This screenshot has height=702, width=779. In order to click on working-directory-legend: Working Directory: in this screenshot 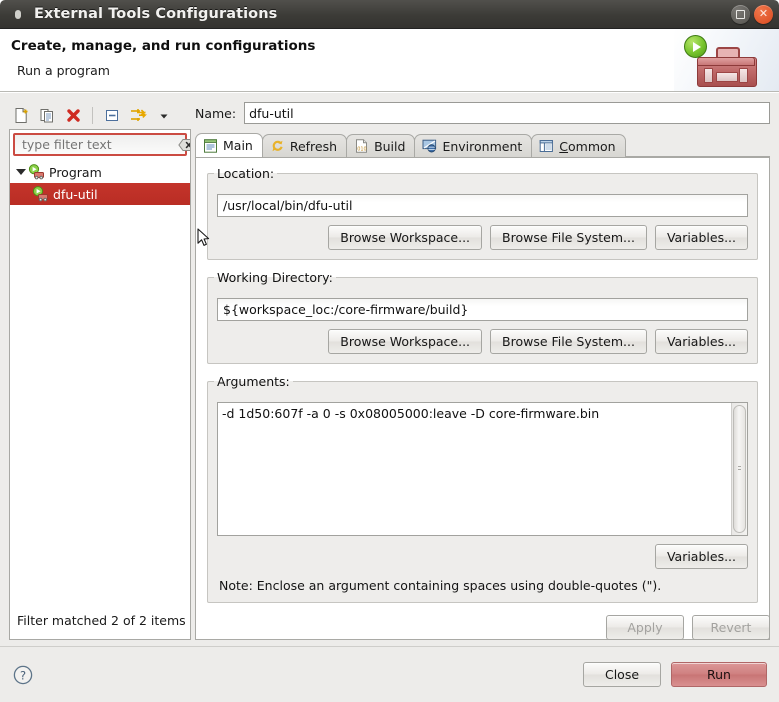, I will do `click(275, 277)`.